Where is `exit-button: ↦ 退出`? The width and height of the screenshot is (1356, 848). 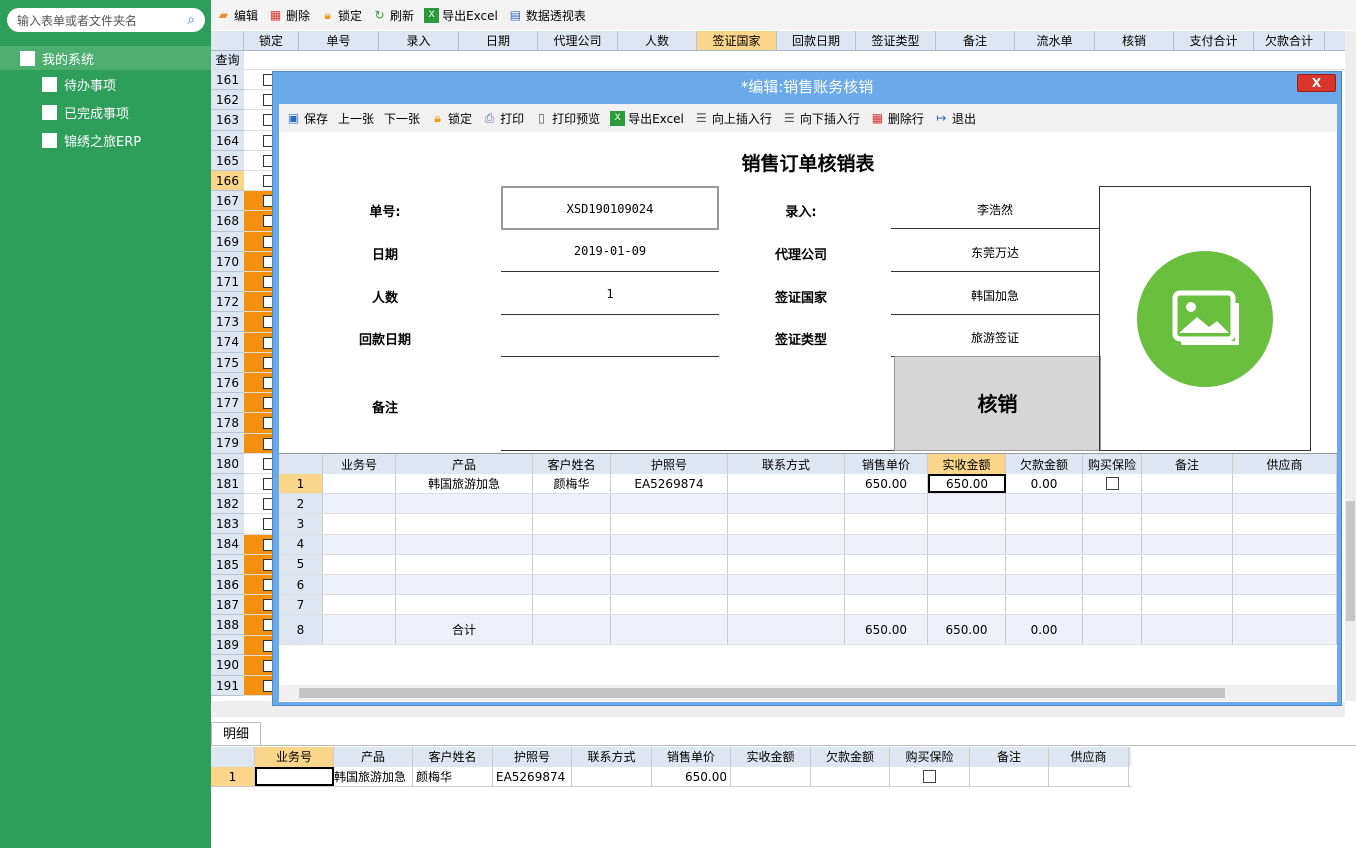
exit-button: ↦ 退出 is located at coordinates (955, 118).